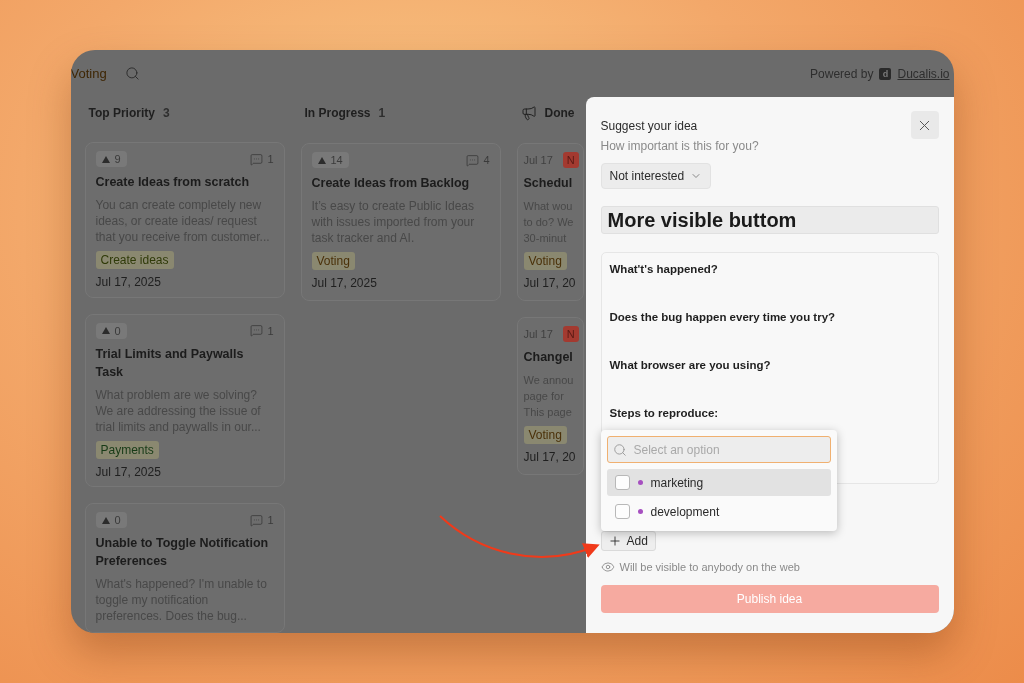 The width and height of the screenshot is (1024, 683). Describe the element at coordinates (690, 365) in the screenshot. I see `editor-heading: What browser are you using?` at that location.